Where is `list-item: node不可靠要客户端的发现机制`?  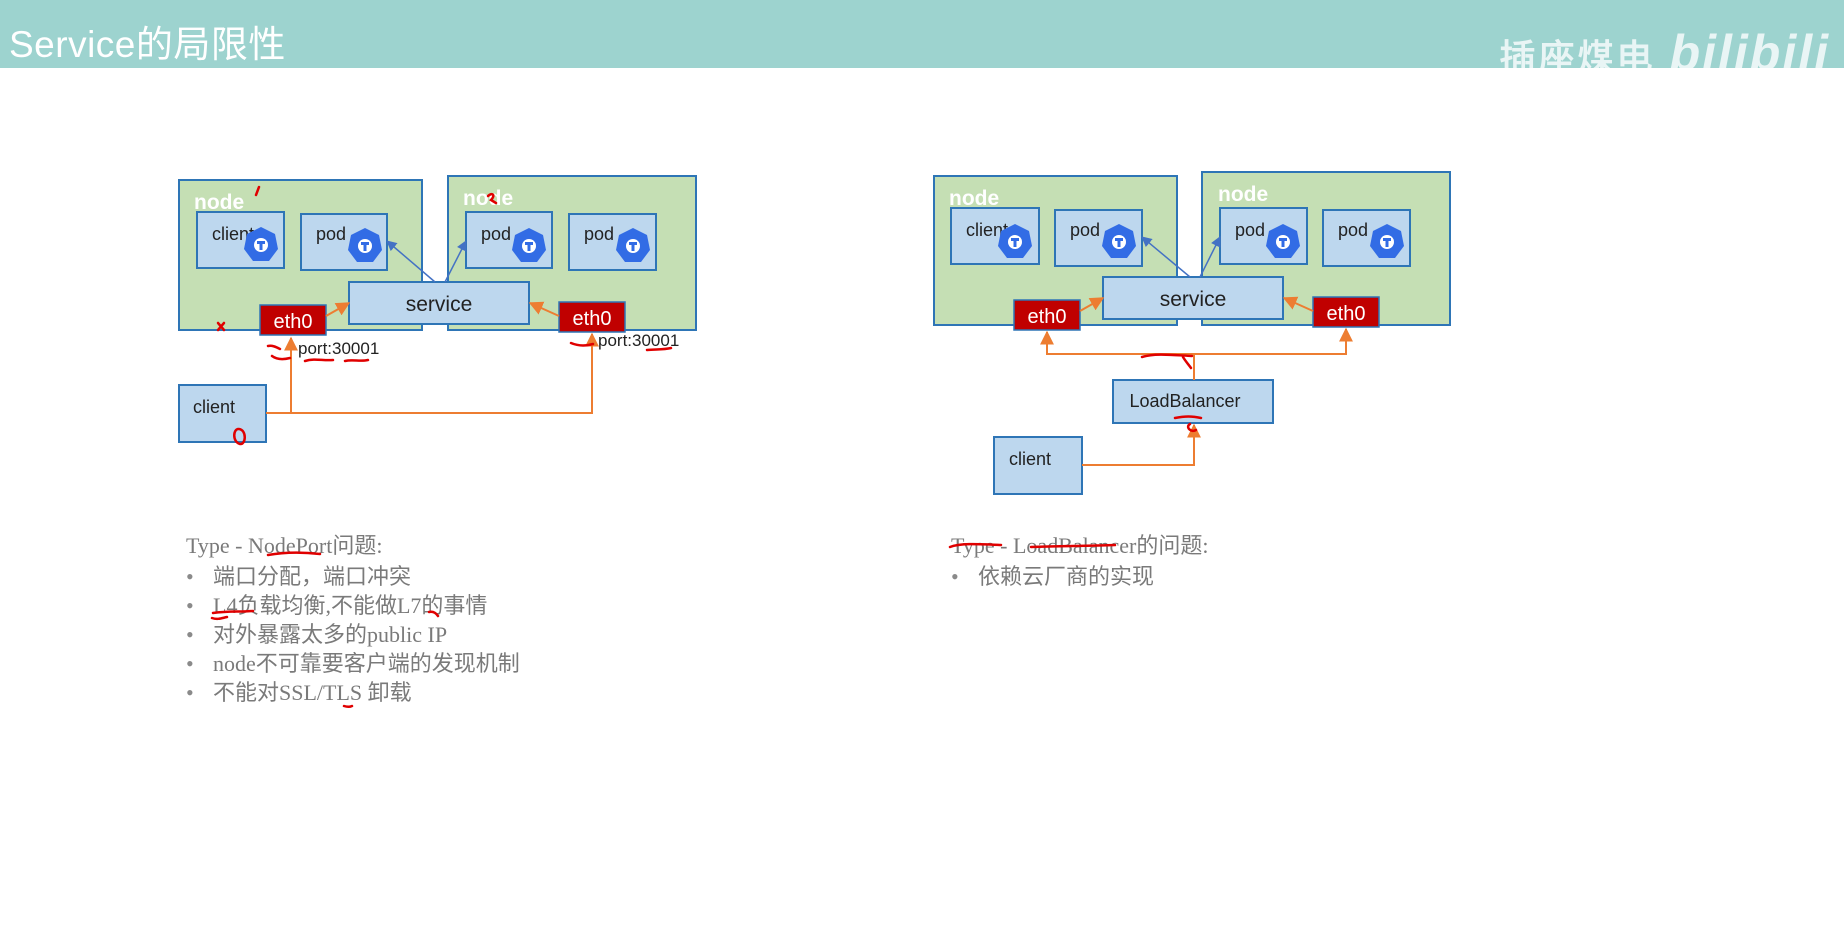
list-item: node不可靠要客户端的发现机制 is located at coordinates (353, 664).